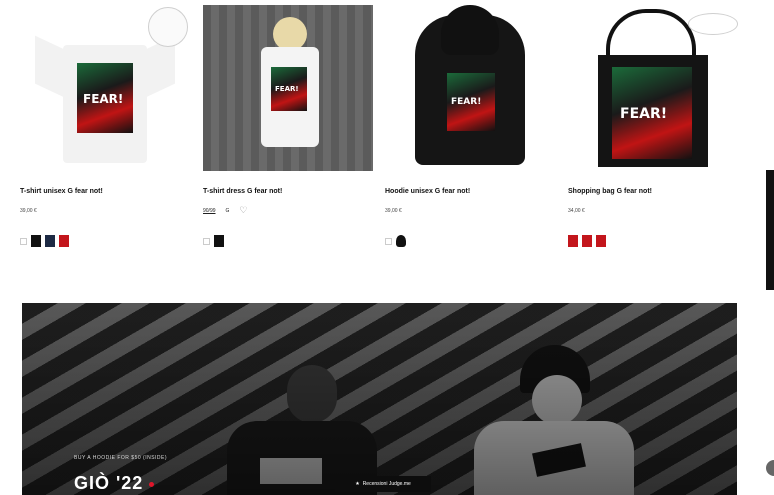 Image resolution: width=774 pixels, height=495 pixels. I want to click on product-title: Hoodie unisex G fear not!, so click(427, 191).